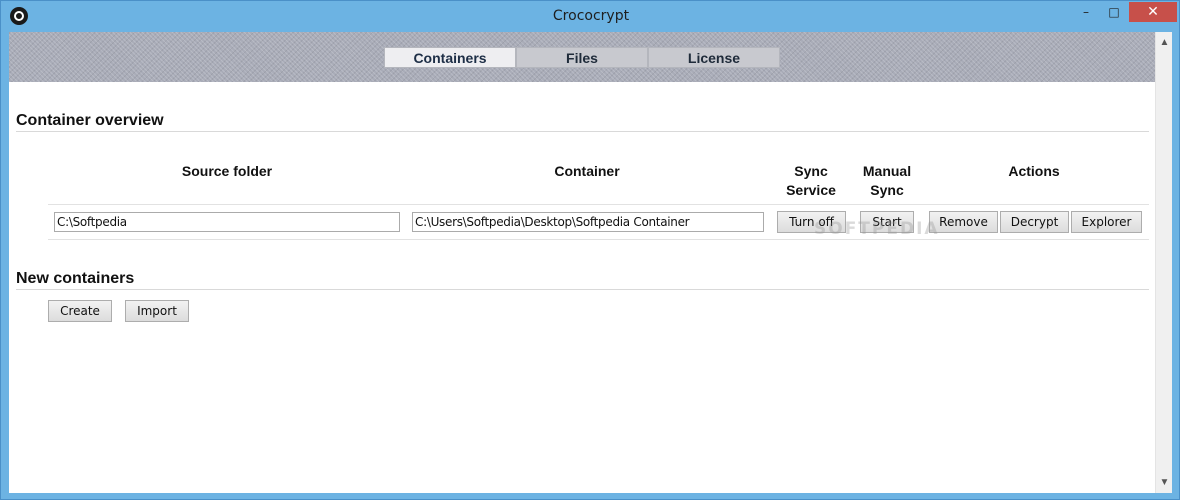  What do you see at coordinates (811, 190) in the screenshot?
I see `column-header-sync-line2: Service` at bounding box center [811, 190].